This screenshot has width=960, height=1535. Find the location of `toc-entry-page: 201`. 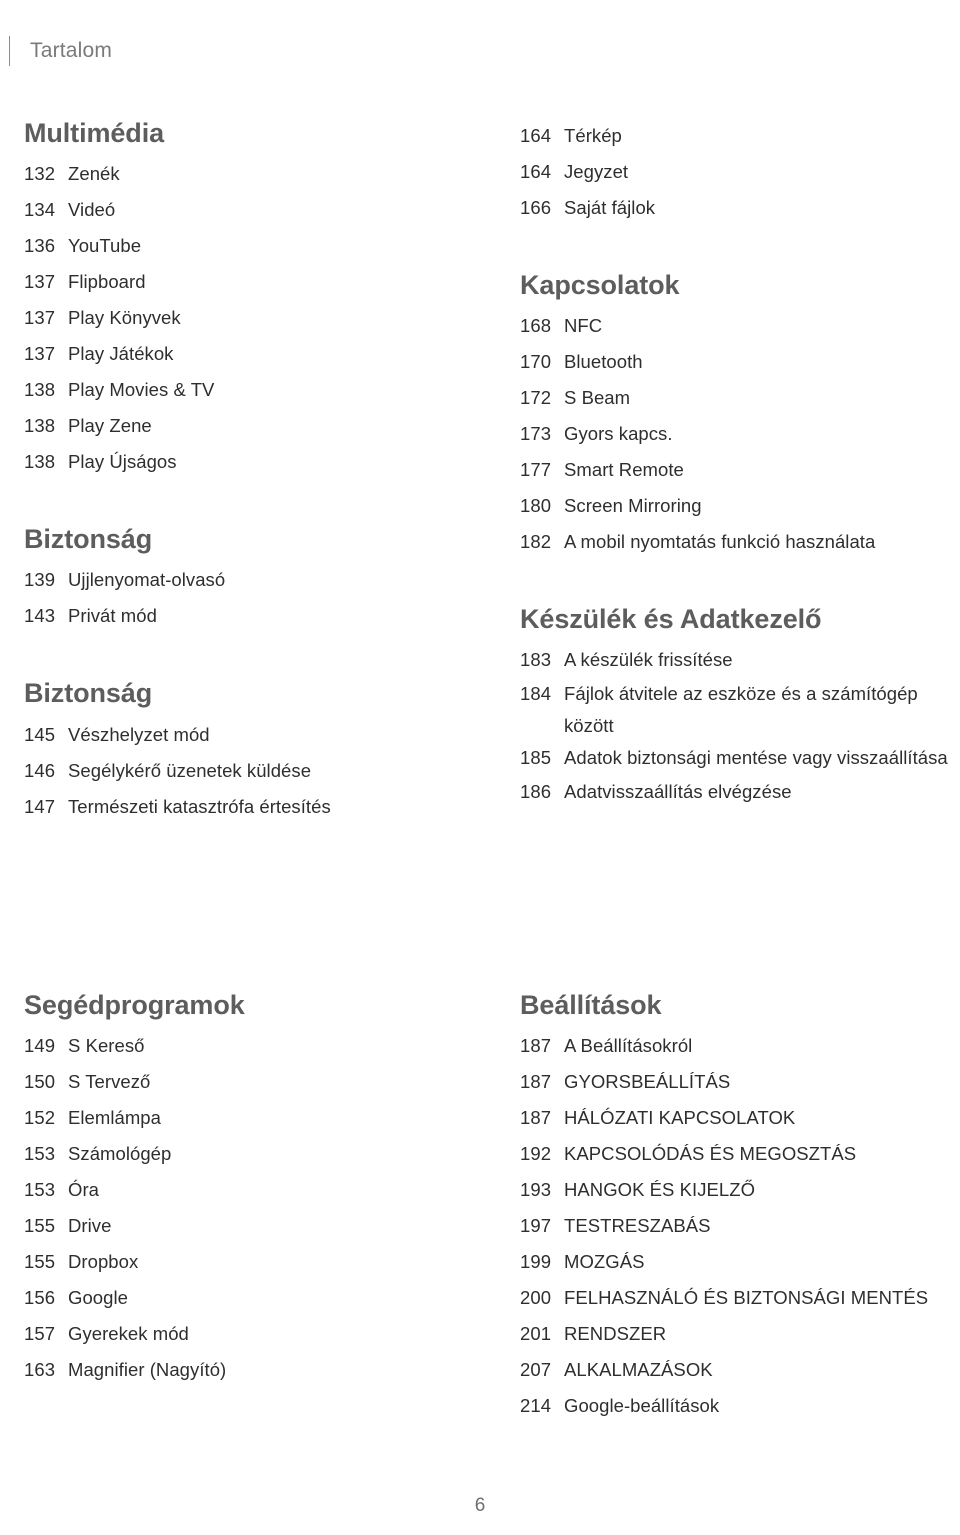

toc-entry-page: 201 is located at coordinates (536, 1334).